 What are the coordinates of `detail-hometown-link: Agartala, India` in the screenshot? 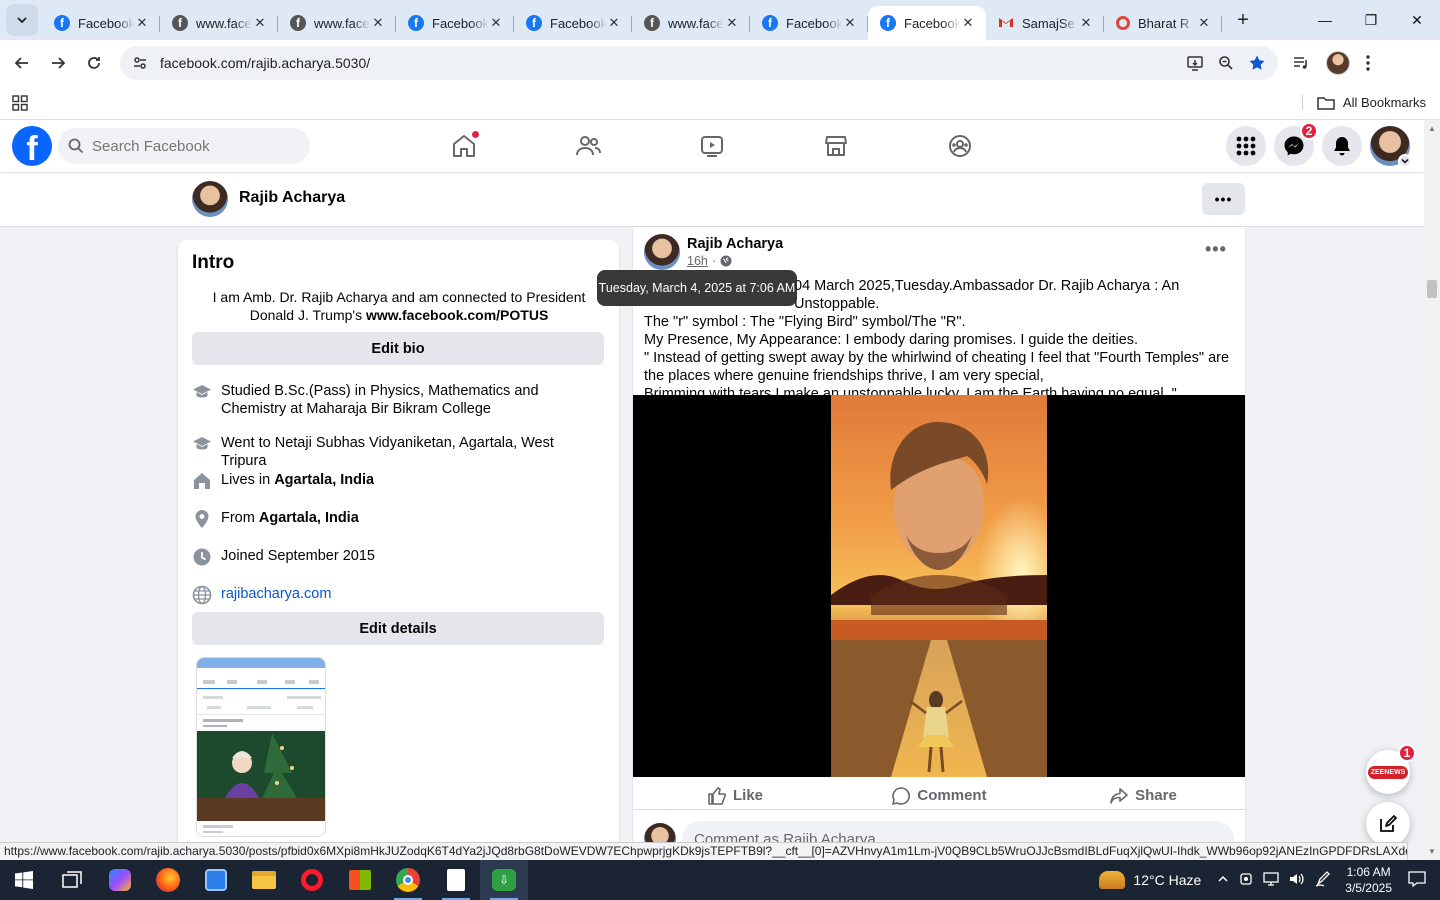 It's located at (309, 518).